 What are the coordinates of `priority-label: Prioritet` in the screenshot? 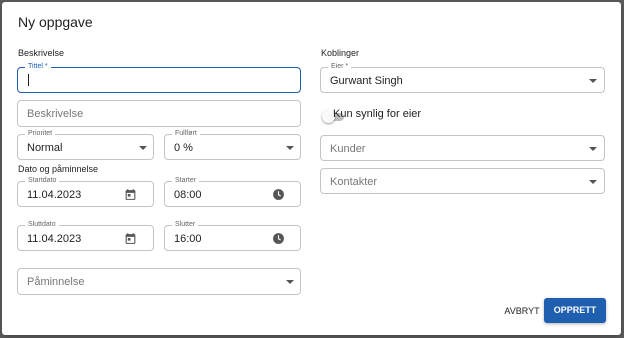 It's located at (40, 134).